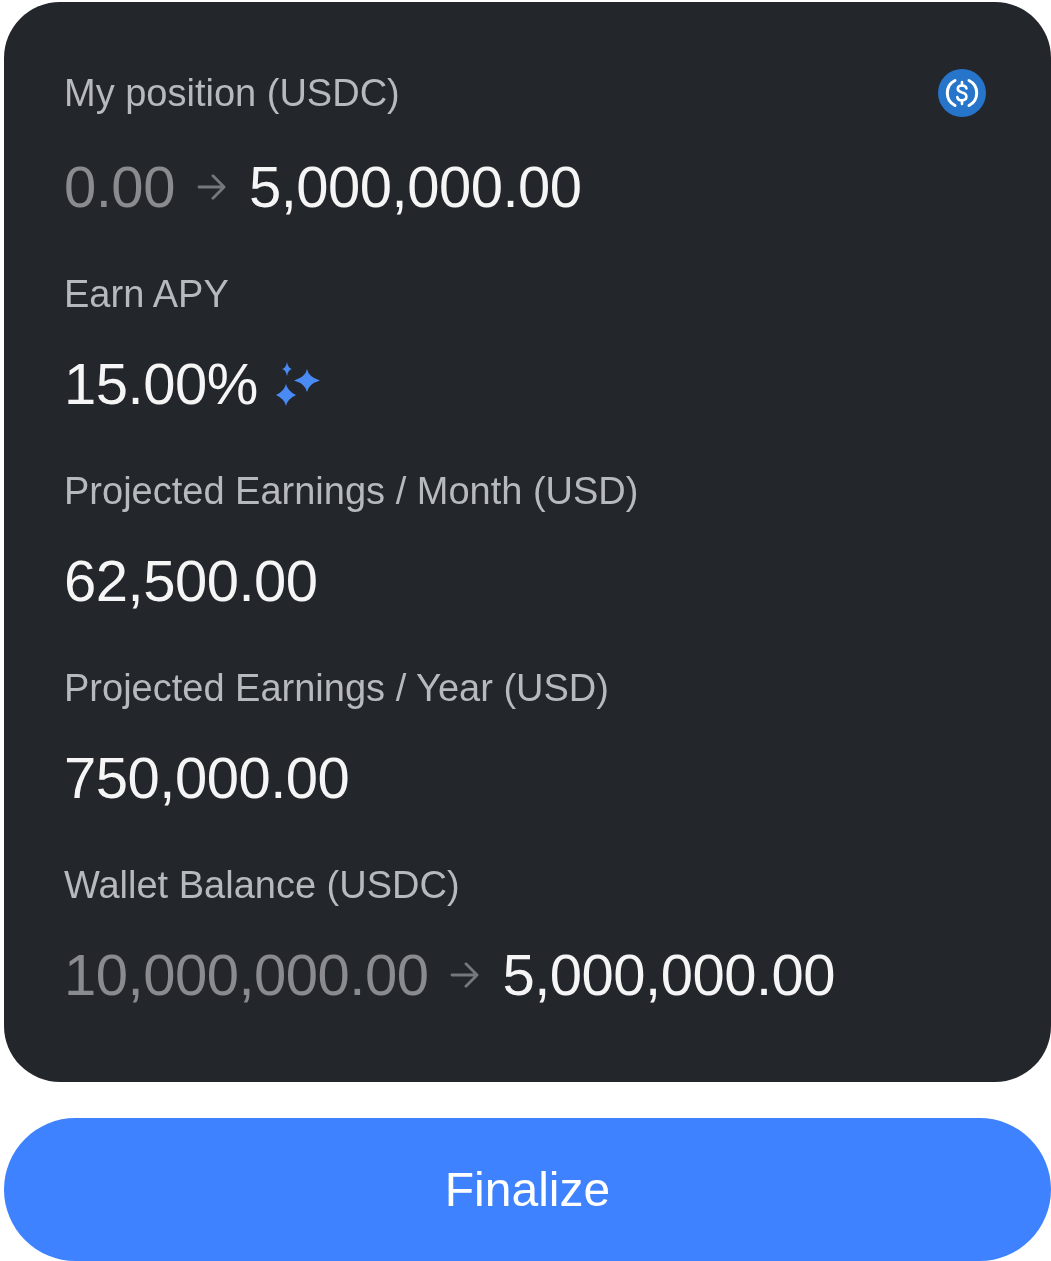 This screenshot has height=1261, width=1051. What do you see at coordinates (527, 1189) in the screenshot?
I see `finalize-button: Finalize` at bounding box center [527, 1189].